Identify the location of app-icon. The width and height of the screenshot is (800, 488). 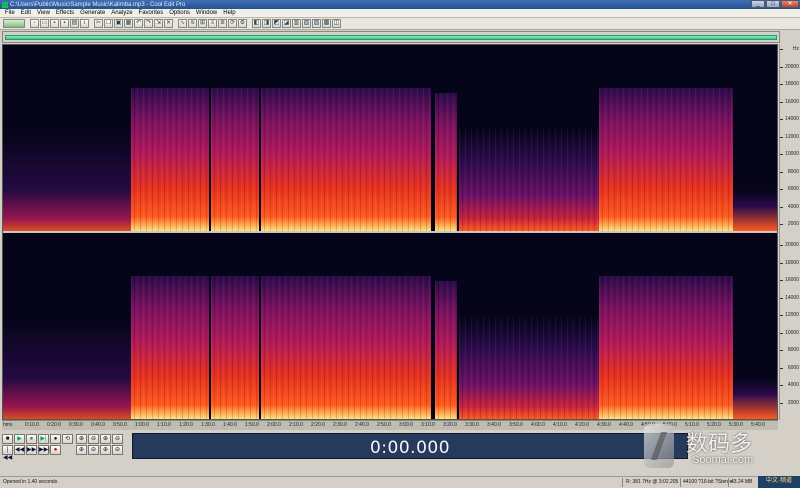
(5, 4).